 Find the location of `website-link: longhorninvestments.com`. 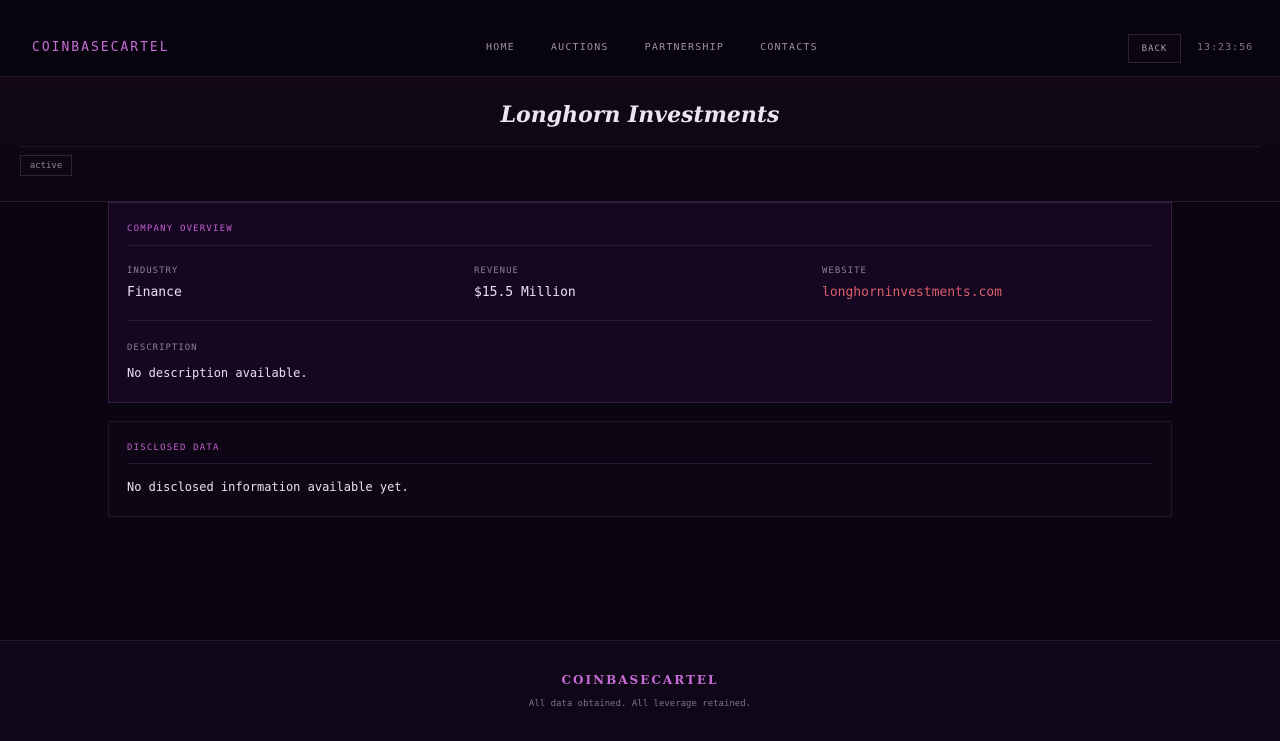

website-link: longhorninvestments.com is located at coordinates (912, 292).